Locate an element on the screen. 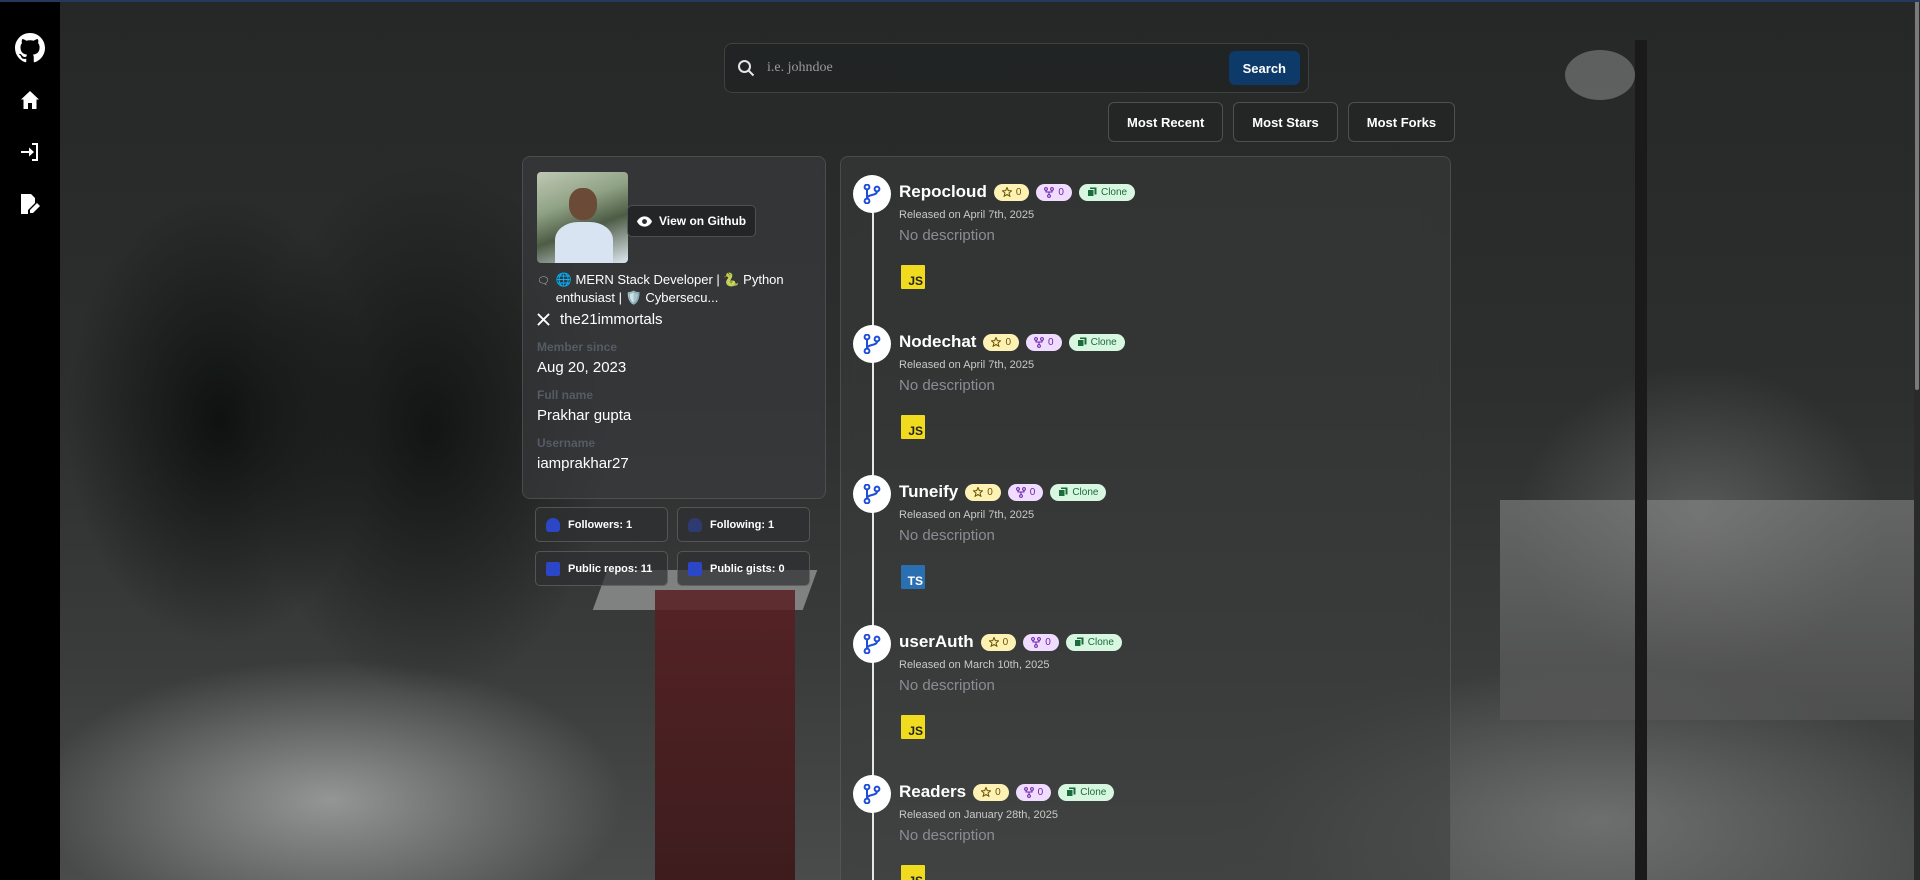  search-input is located at coordinates (992, 68).